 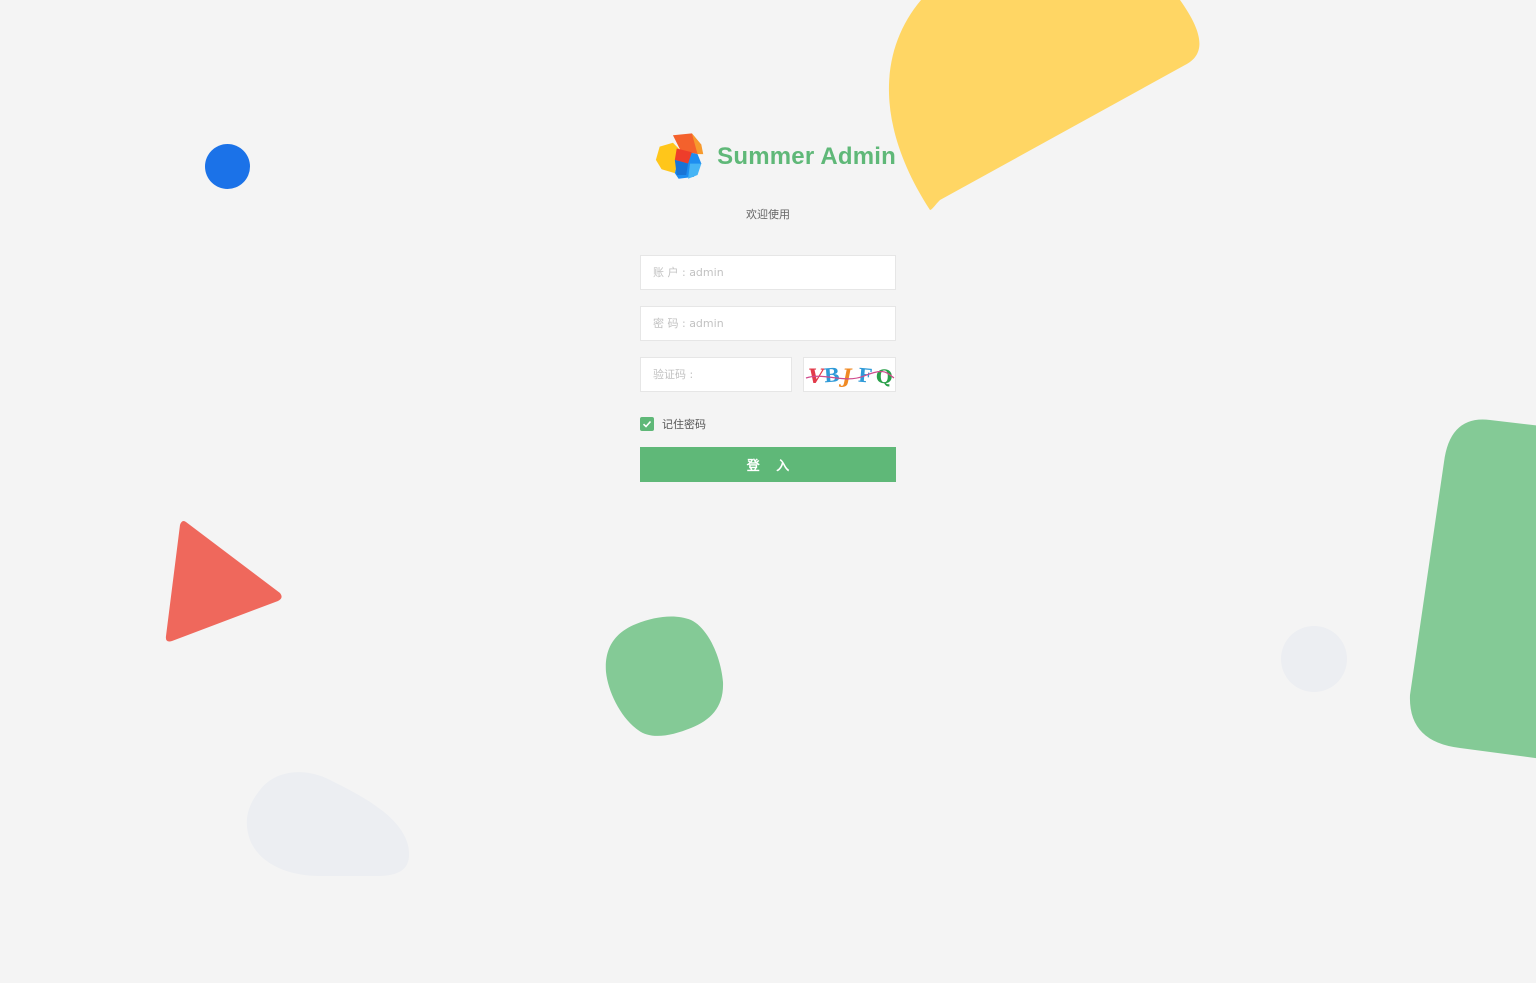 I want to click on brand-header: Summer Admin, so click(x=775, y=157).